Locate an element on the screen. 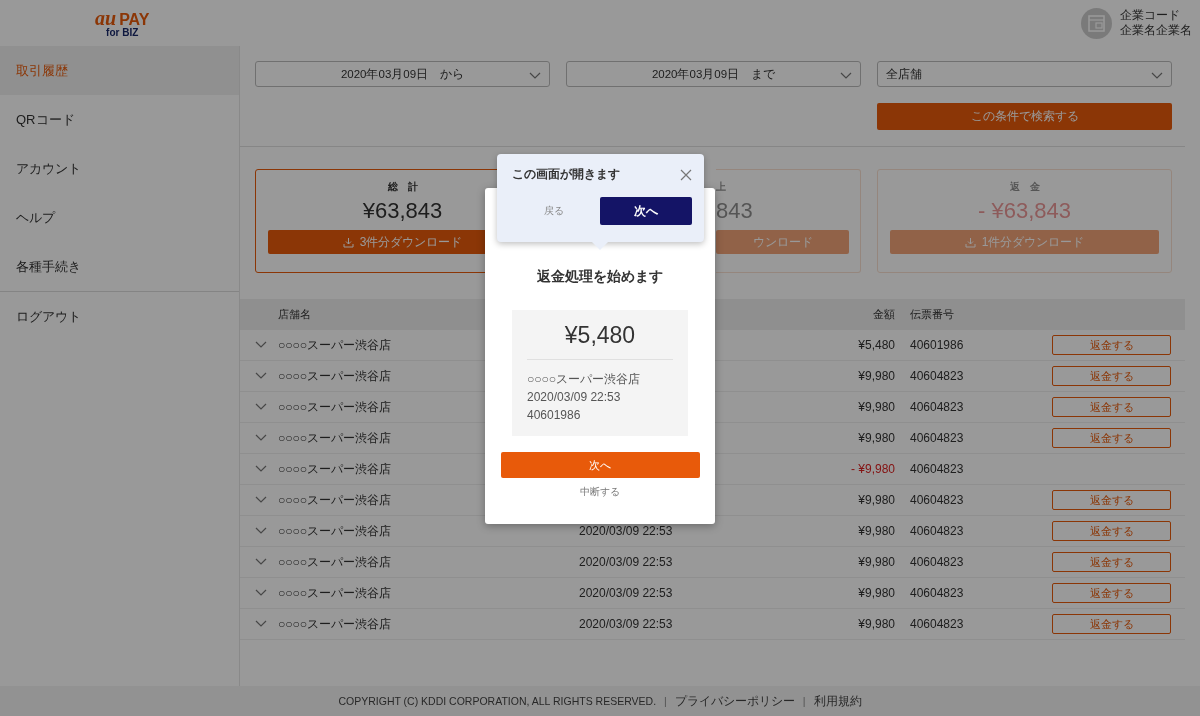 The width and height of the screenshot is (1200, 716). card-amount: - ¥63,843 is located at coordinates (1024, 211).